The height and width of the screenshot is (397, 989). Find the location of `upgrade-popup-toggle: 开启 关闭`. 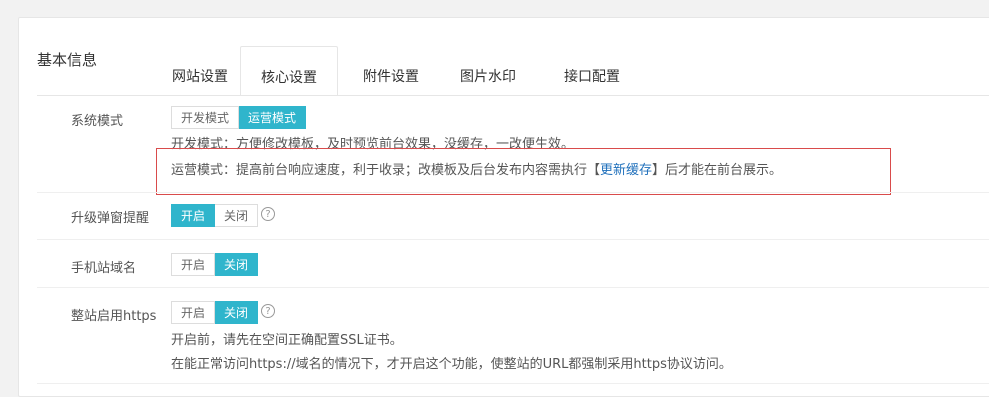

upgrade-popup-toggle: 开启 关闭 is located at coordinates (215, 215).